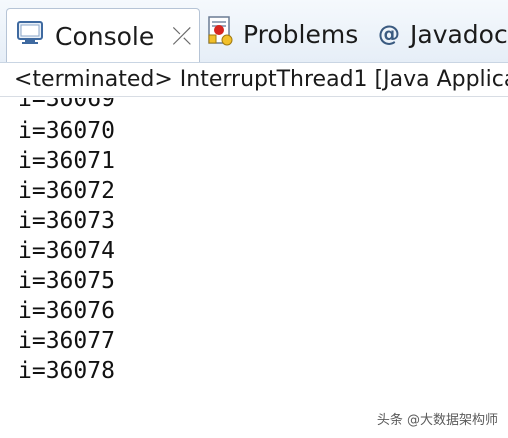  Describe the element at coordinates (66, 251) in the screenshot. I see `console-line: i=36074` at that location.